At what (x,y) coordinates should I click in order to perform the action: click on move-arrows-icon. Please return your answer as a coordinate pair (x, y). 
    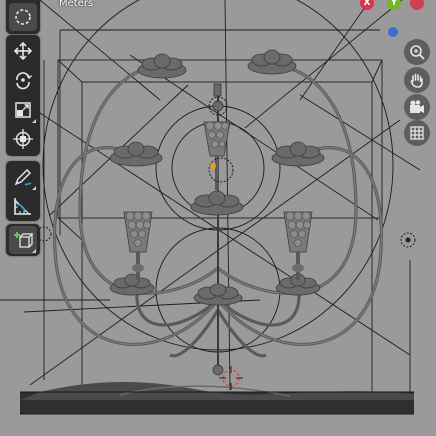
    Looking at the image, I should click on (23, 51).